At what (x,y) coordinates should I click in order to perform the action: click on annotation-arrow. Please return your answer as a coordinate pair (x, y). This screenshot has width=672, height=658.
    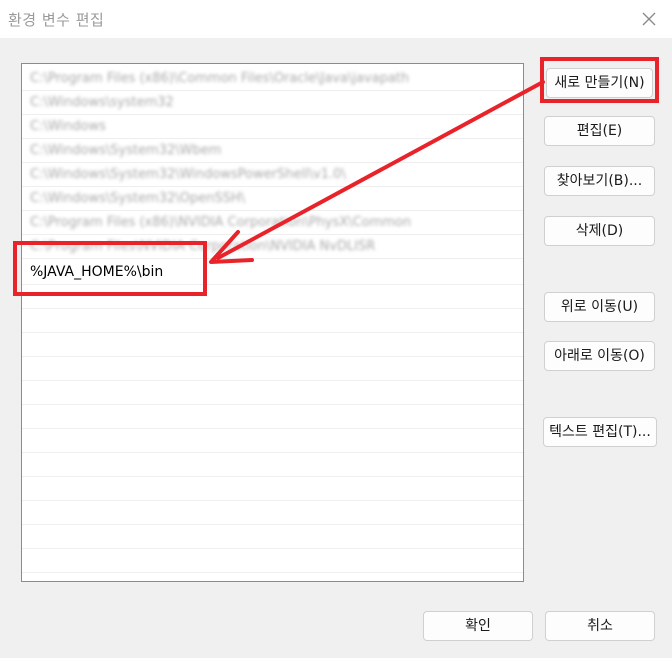
    Looking at the image, I should click on (377, 172).